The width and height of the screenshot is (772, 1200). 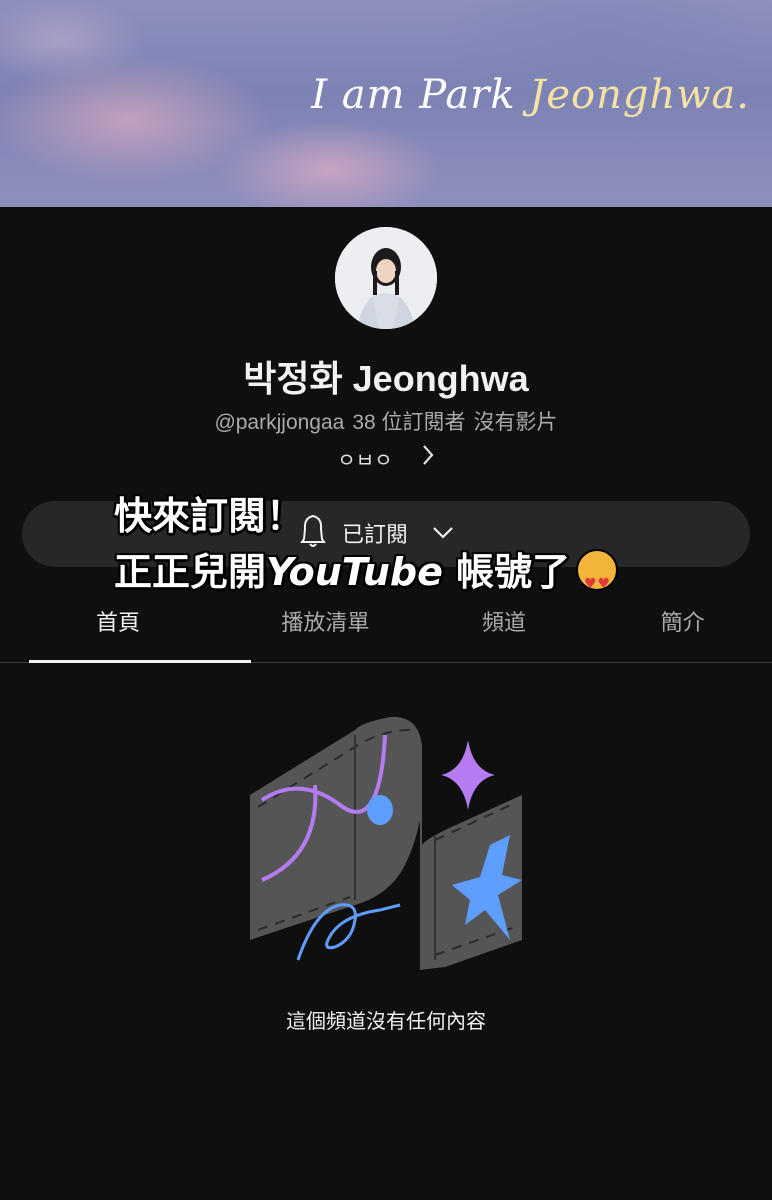 What do you see at coordinates (209, 516) in the screenshot?
I see `overlay-line-1: 快來訂閱！` at bounding box center [209, 516].